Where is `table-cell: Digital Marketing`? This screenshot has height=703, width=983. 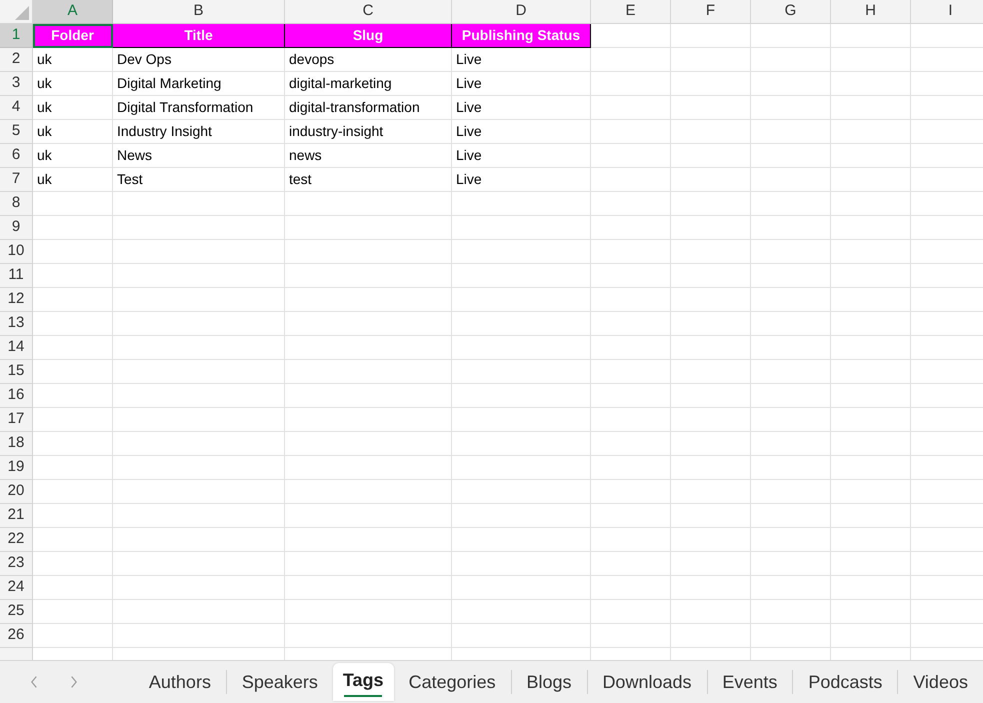
table-cell: Digital Marketing is located at coordinates (199, 84).